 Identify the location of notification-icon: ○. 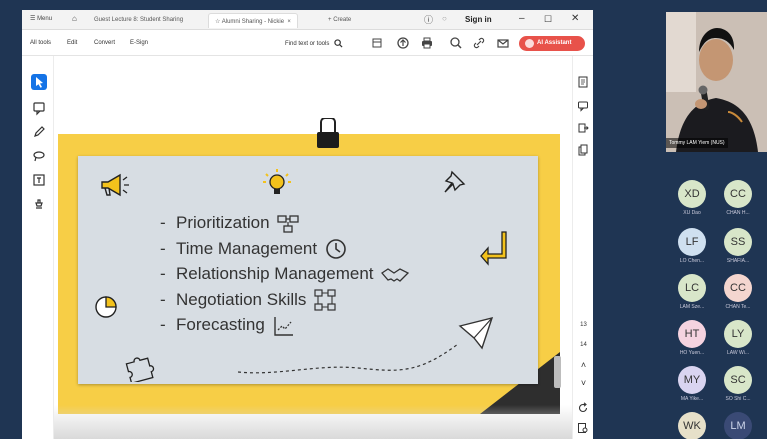
(444, 18).